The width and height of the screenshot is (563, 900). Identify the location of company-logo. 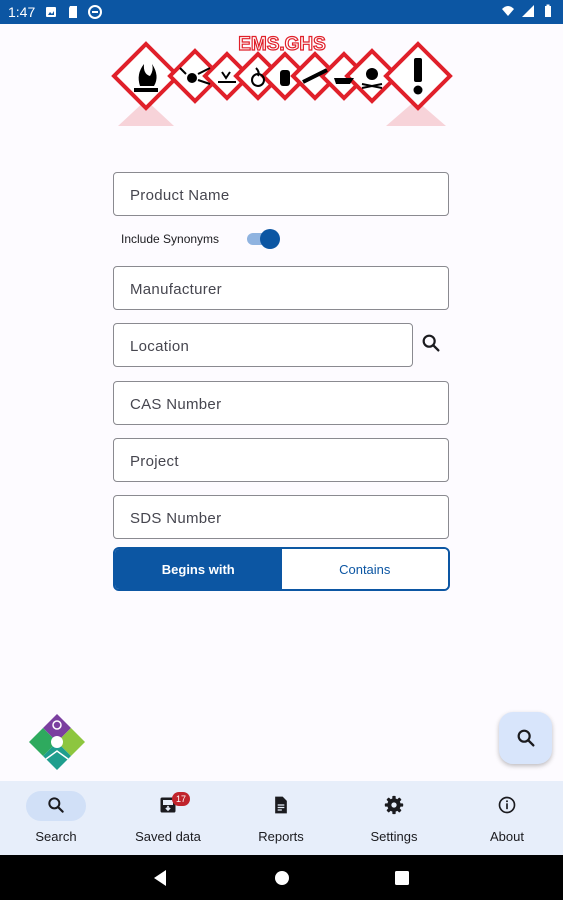
(57, 742).